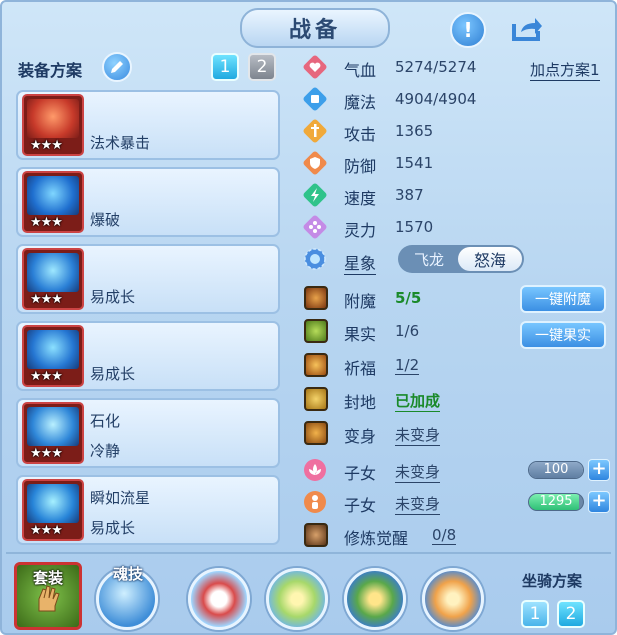  I want to click on mana-icon, so click(315, 99).